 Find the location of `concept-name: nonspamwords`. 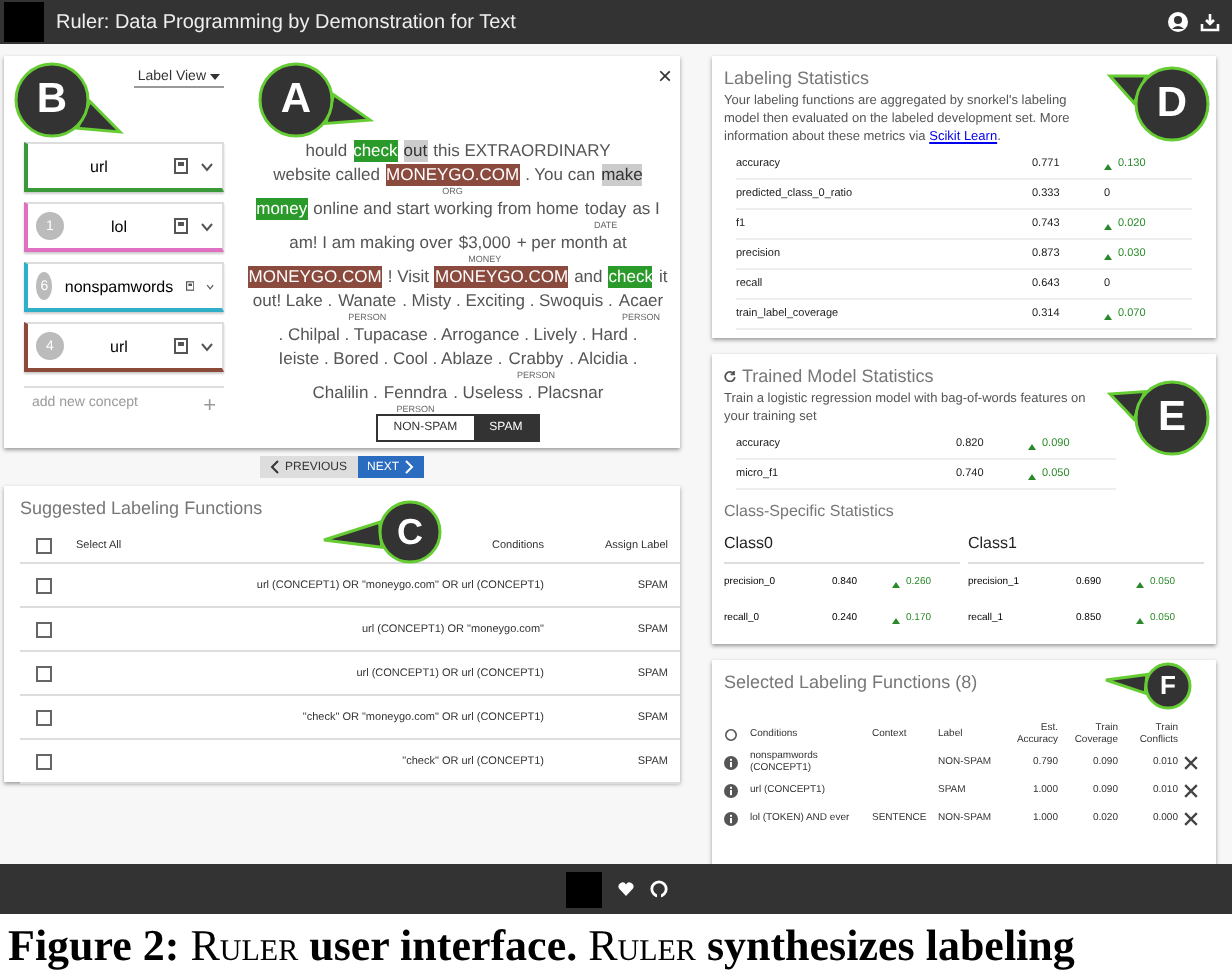

concept-name: nonspamwords is located at coordinates (119, 286).